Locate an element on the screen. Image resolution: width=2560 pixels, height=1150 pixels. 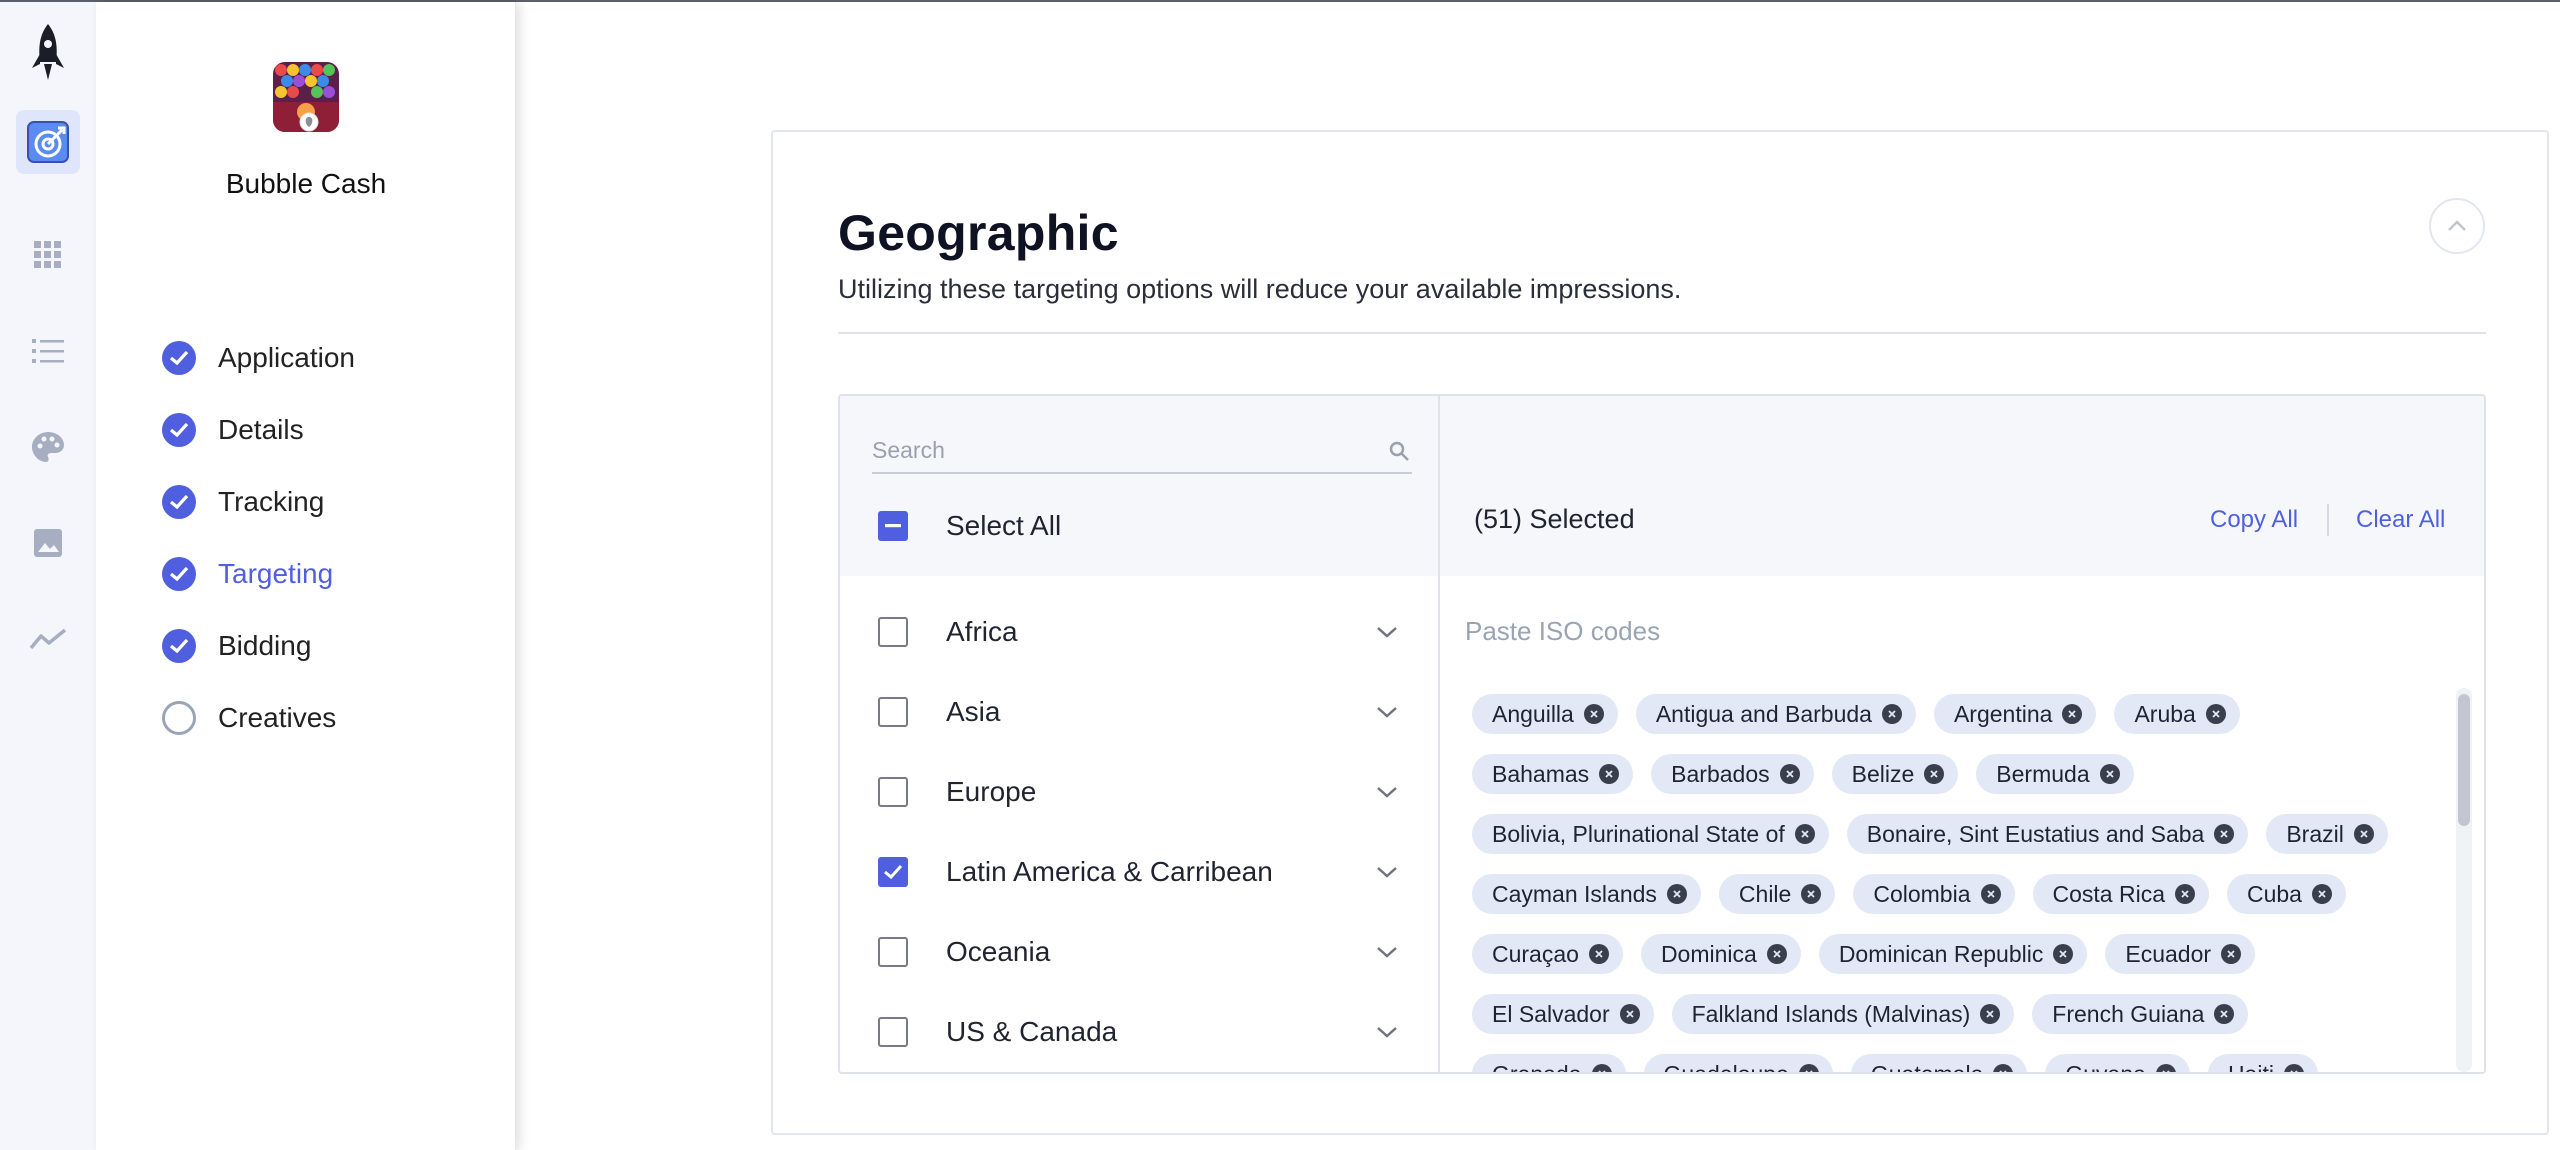
chip-label: Falkland Islands (Malvinas) is located at coordinates (1831, 1013).